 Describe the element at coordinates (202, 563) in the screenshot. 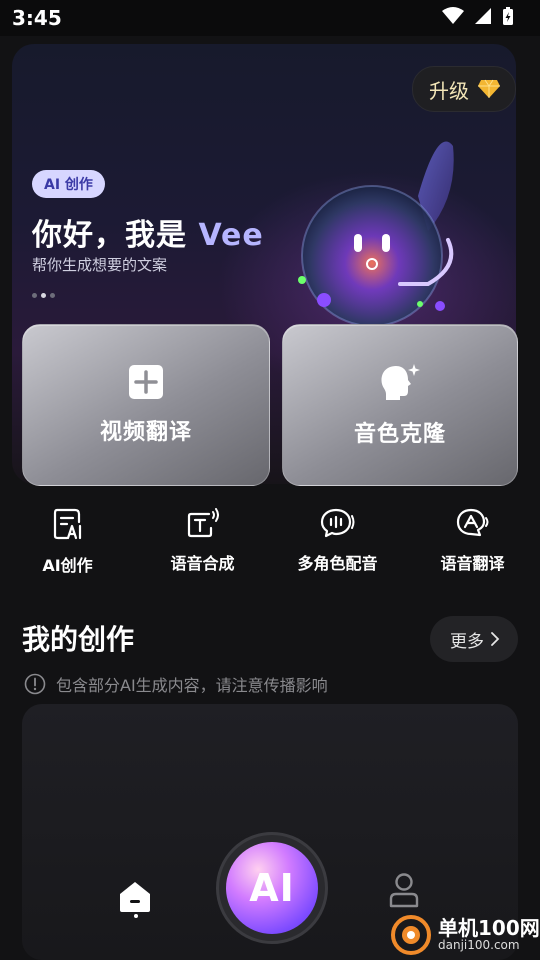

I see `tool-label: 语音合成` at that location.